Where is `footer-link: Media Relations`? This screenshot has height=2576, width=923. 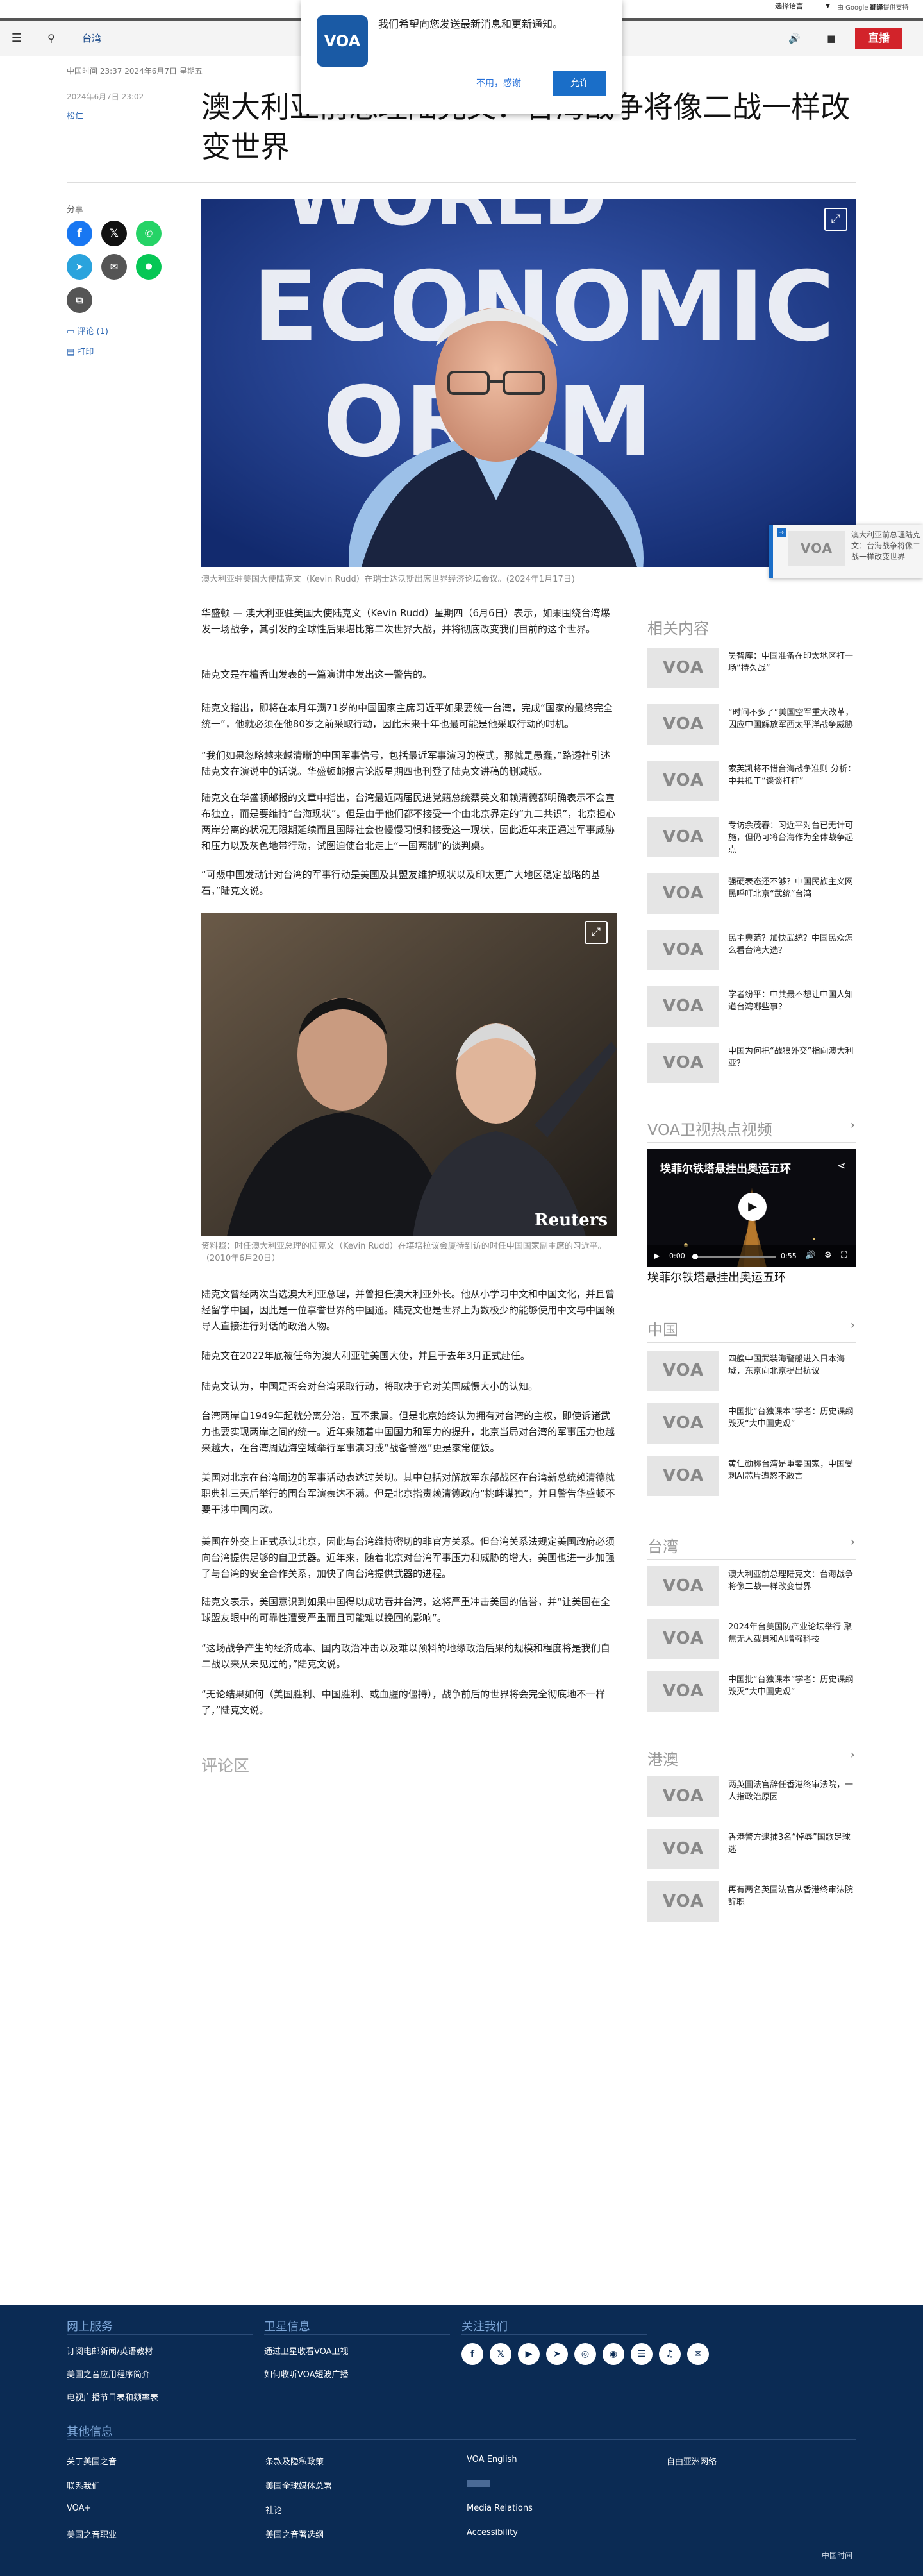 footer-link: Media Relations is located at coordinates (500, 2508).